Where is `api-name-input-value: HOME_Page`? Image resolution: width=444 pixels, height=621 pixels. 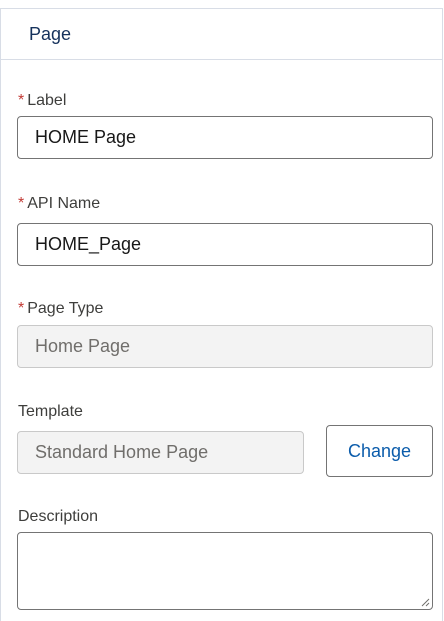
api-name-input-value: HOME_Page is located at coordinates (88, 244).